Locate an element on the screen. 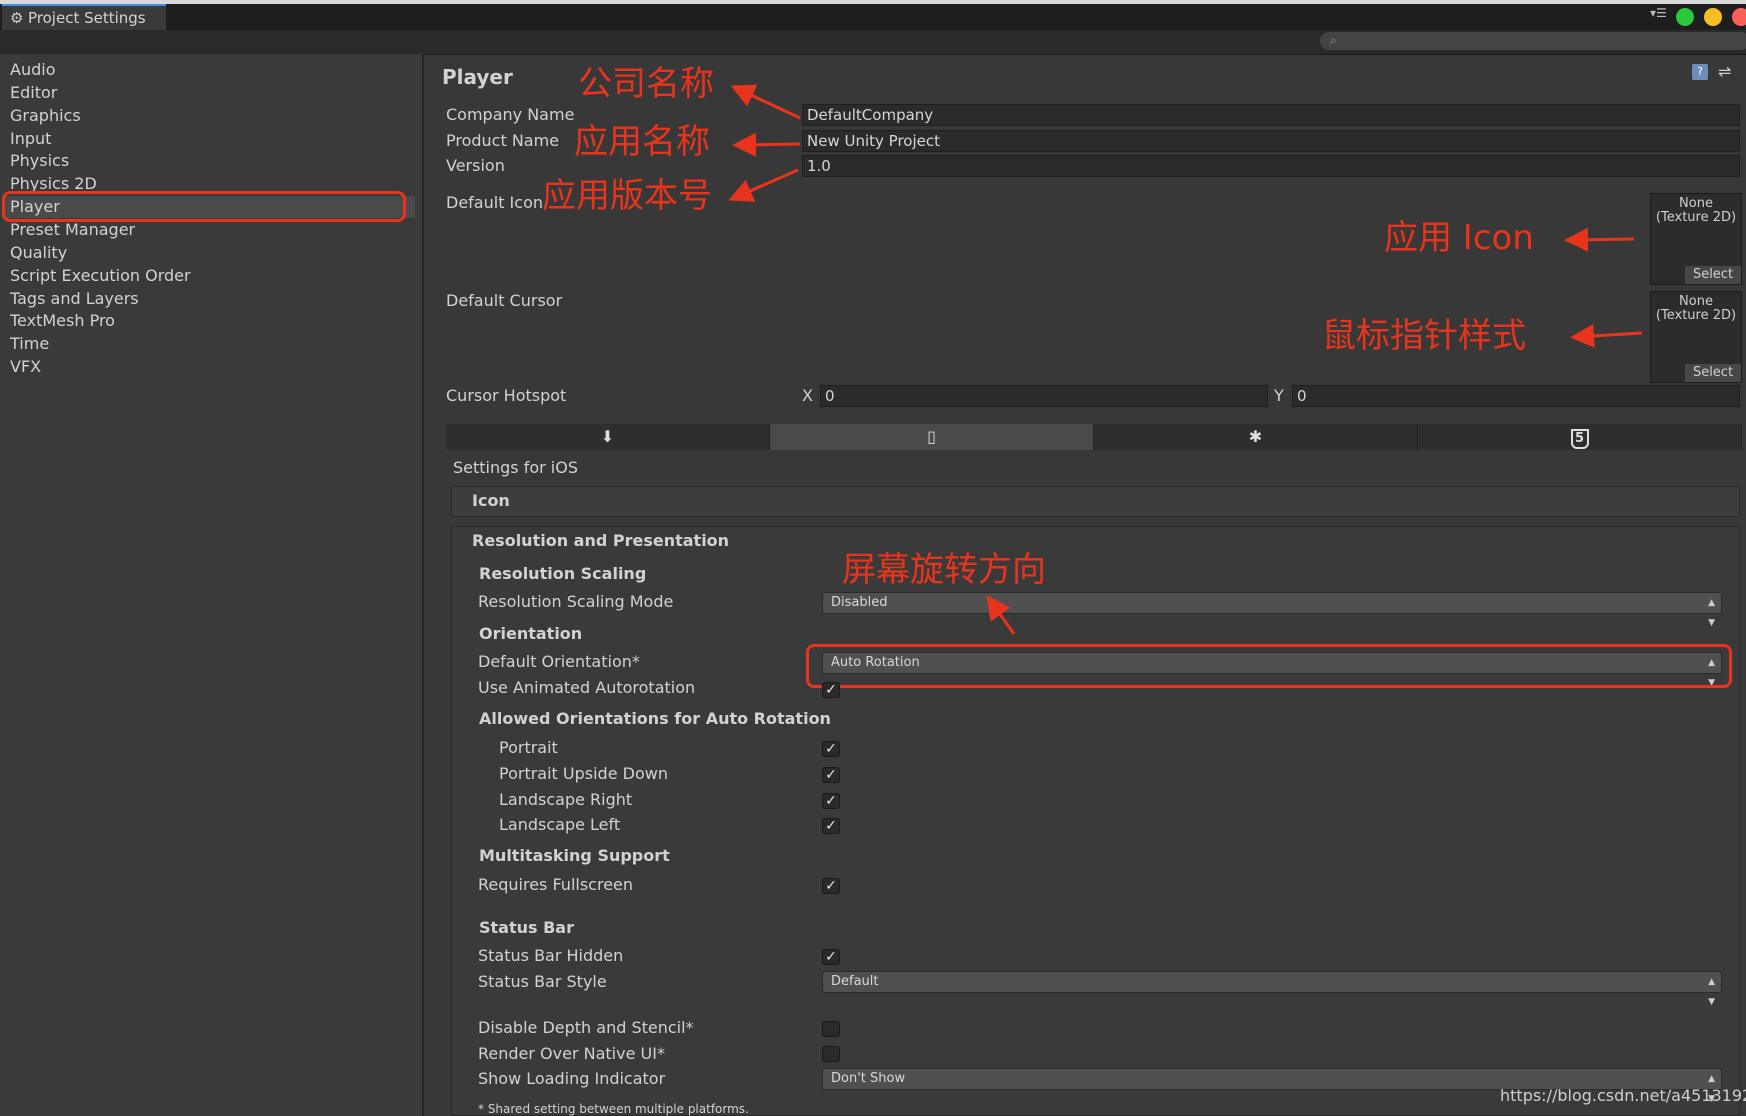 The height and width of the screenshot is (1116, 1746). arrow-company is located at coordinates (765, 102).